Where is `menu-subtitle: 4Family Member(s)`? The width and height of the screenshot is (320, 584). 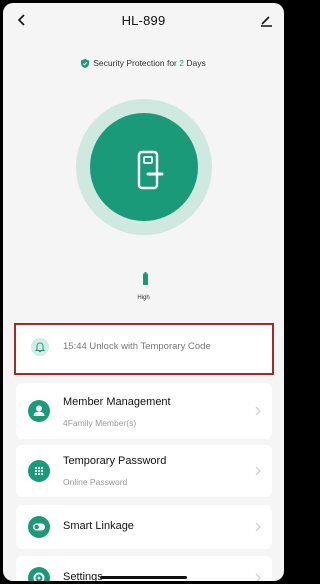
menu-subtitle: 4Family Member(s) is located at coordinates (100, 423).